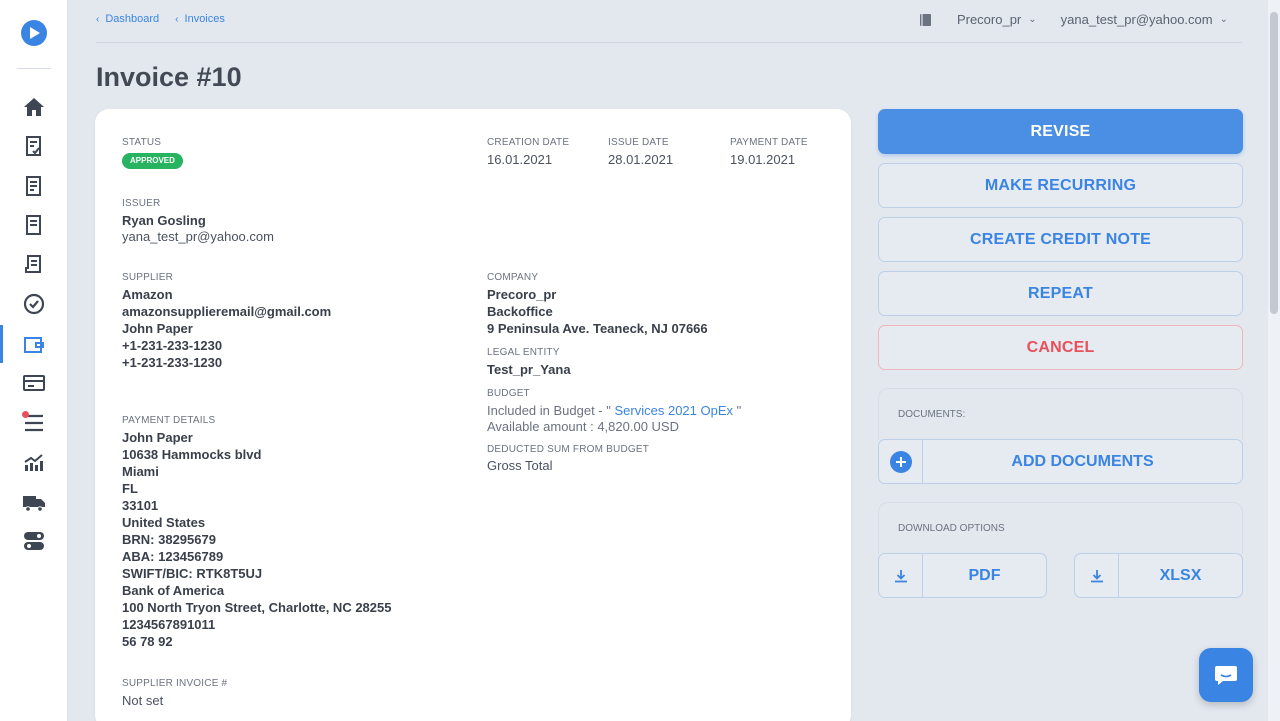 This screenshot has height=721, width=1280. What do you see at coordinates (175, 683) in the screenshot?
I see `supplier-invoice-label: SUPPLIER INVOICE #` at bounding box center [175, 683].